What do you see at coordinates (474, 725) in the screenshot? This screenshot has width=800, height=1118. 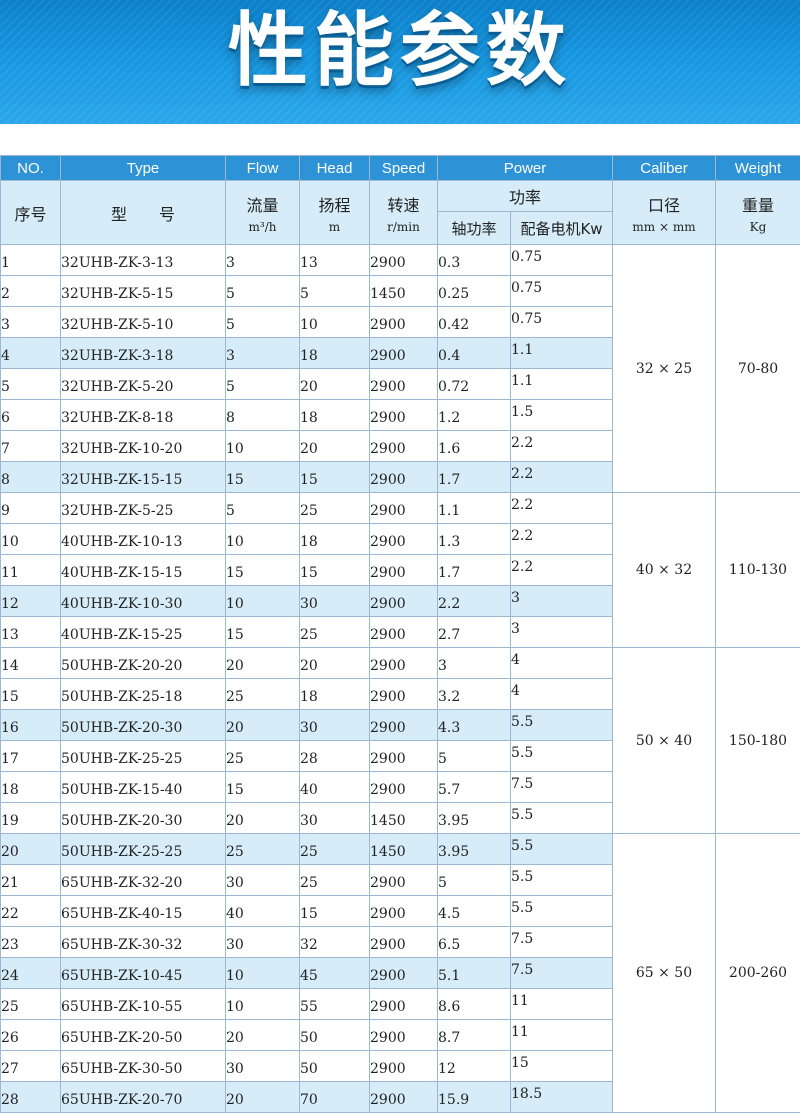 I see `cell-shaft: 4.3` at bounding box center [474, 725].